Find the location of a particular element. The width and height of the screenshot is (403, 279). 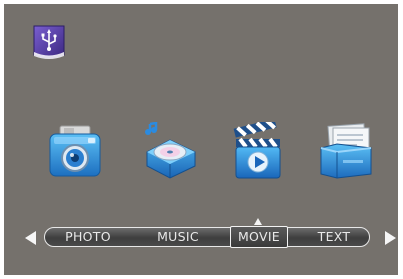

right-arrow-icon is located at coordinates (390, 238).